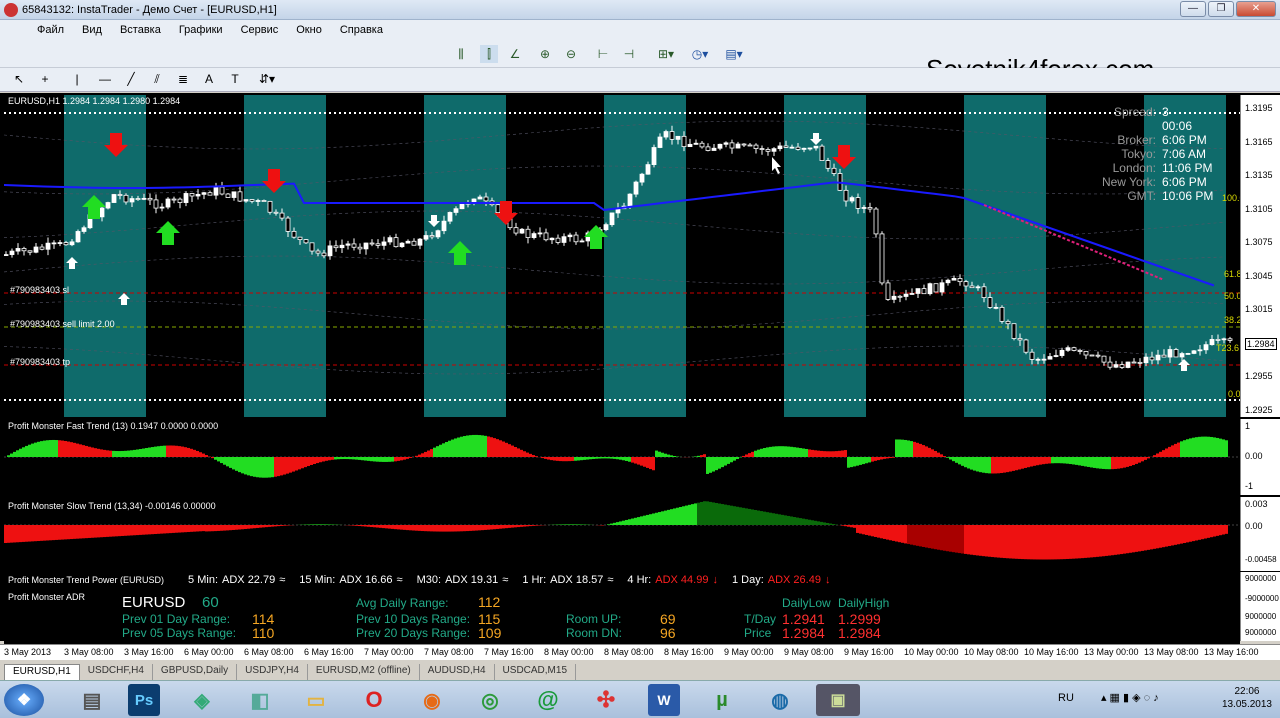 This screenshot has height=718, width=1280. What do you see at coordinates (734, 54) in the screenshot?
I see `templates-icon: ▤▾` at bounding box center [734, 54].